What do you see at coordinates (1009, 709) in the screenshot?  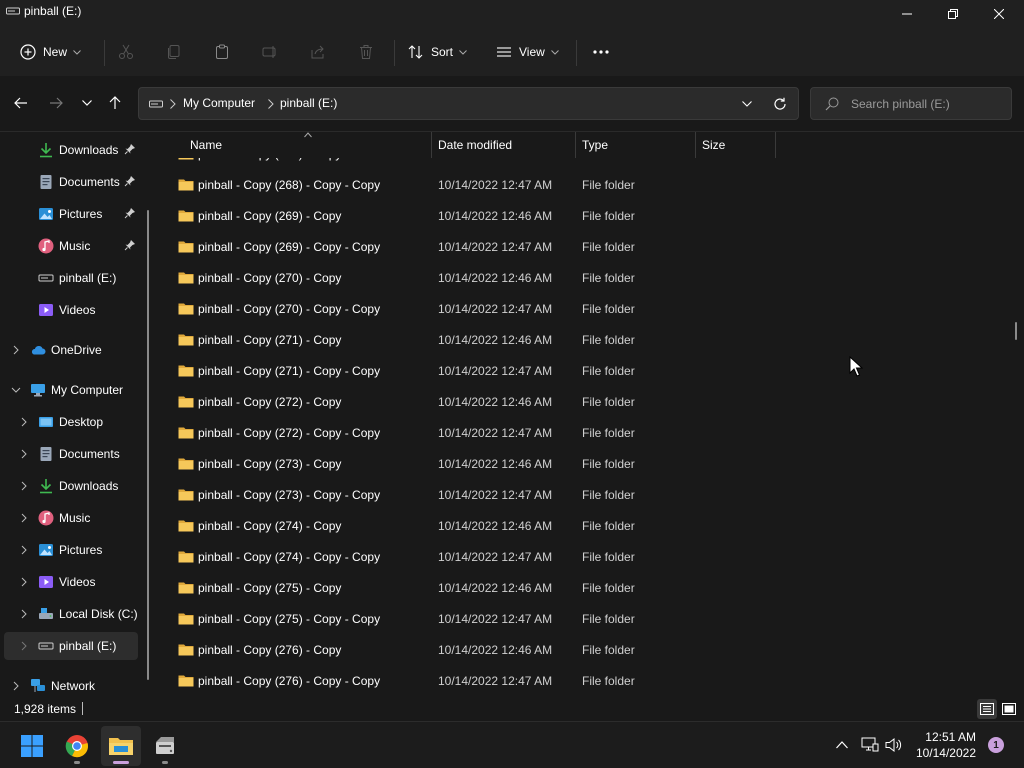 I see `large-icons-view-button` at bounding box center [1009, 709].